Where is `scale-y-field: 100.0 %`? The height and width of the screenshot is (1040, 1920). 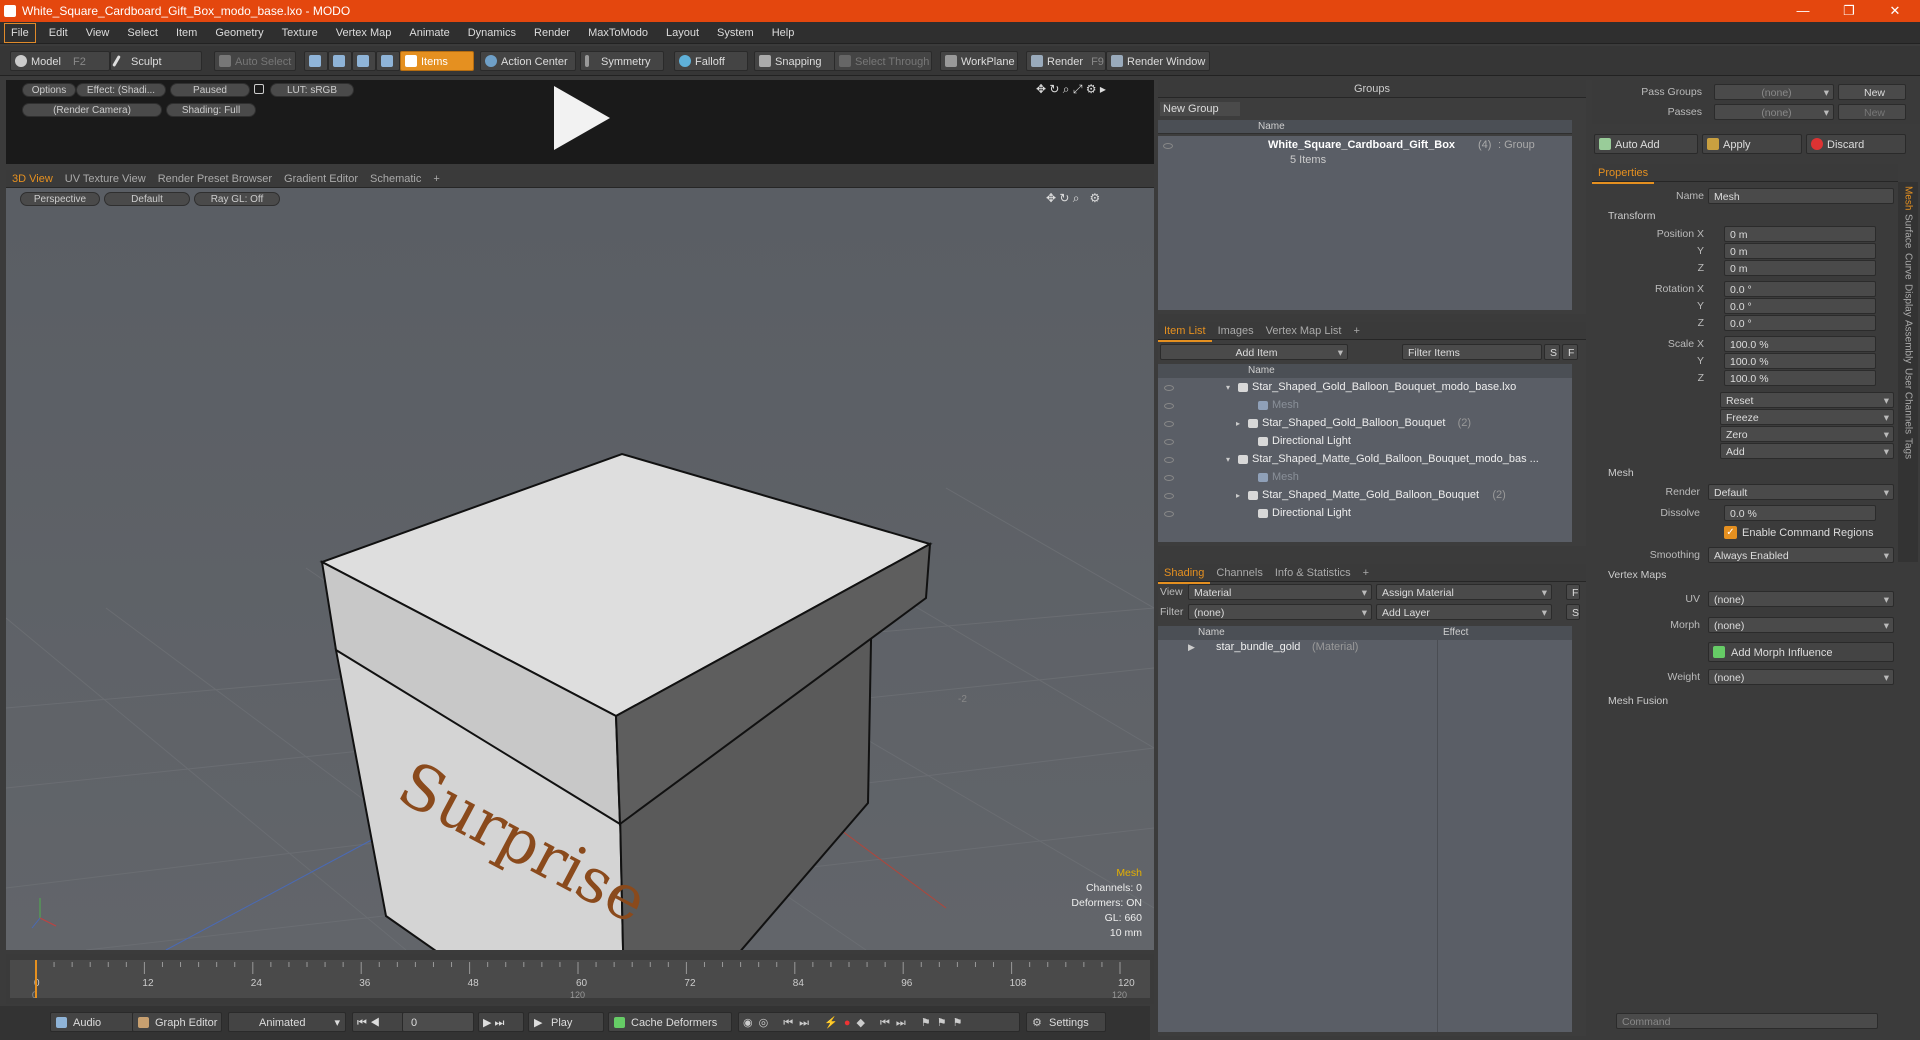 scale-y-field: 100.0 % is located at coordinates (1800, 361).